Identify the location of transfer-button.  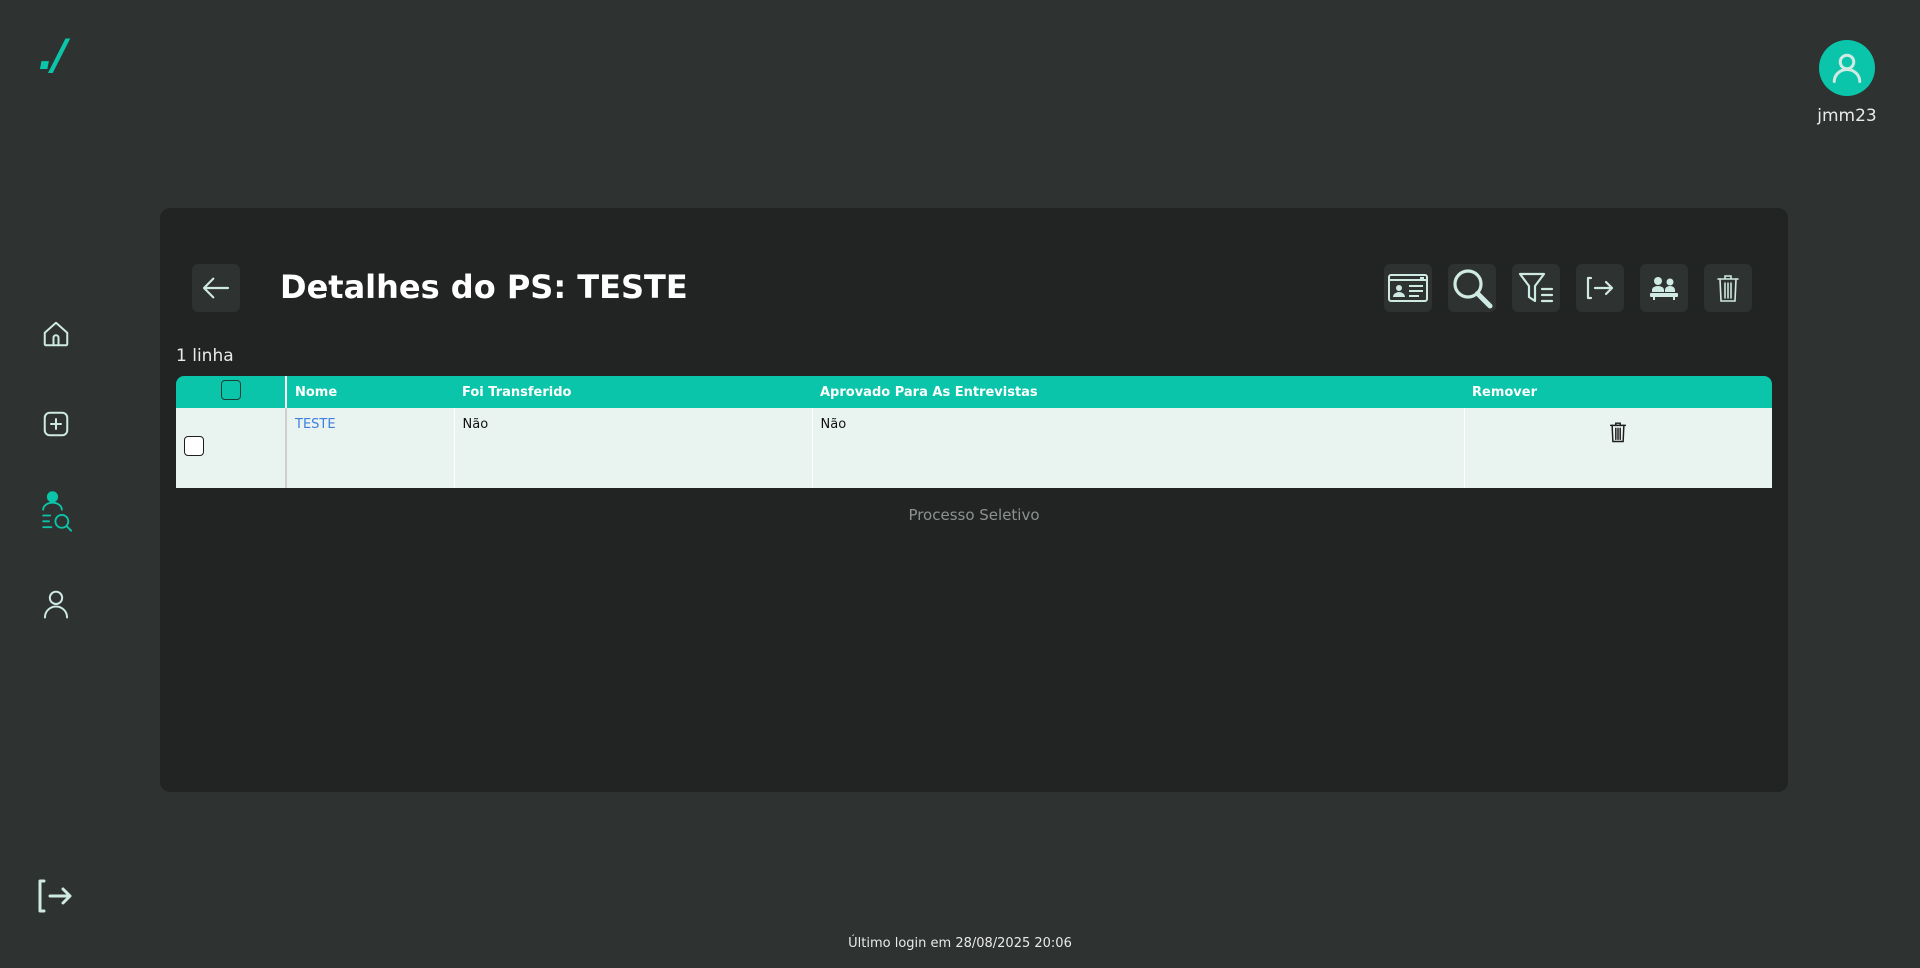
(1600, 288).